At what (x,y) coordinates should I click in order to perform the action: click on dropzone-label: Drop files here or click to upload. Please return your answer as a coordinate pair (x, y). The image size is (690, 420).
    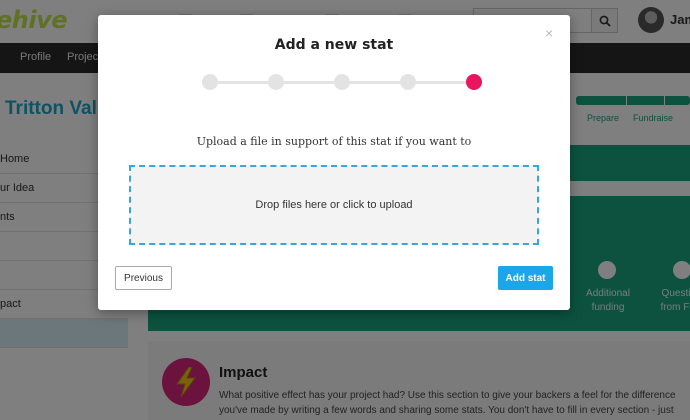
    Looking at the image, I should click on (334, 205).